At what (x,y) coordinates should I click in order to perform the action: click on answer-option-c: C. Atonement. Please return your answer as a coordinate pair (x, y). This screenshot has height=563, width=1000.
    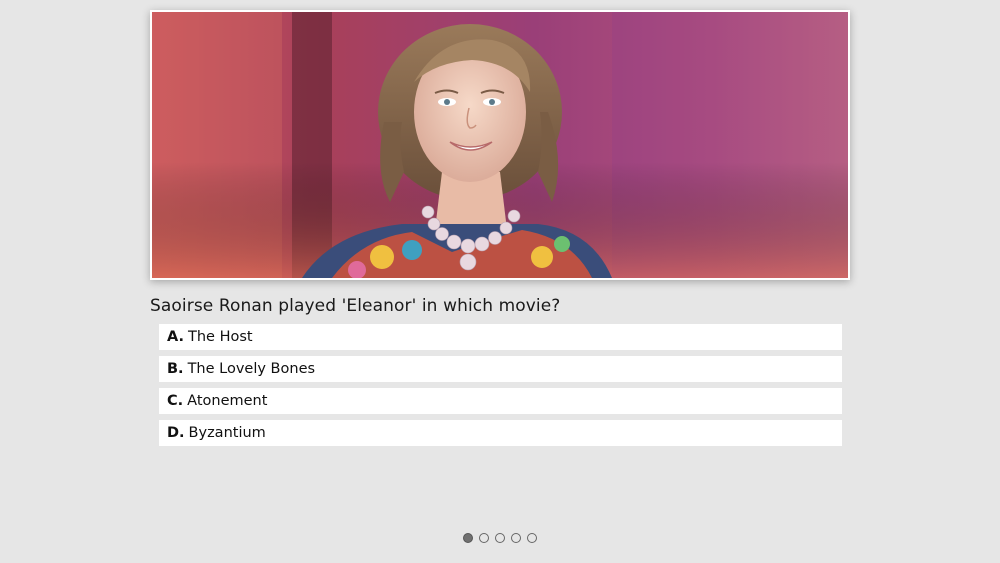
    Looking at the image, I should click on (500, 401).